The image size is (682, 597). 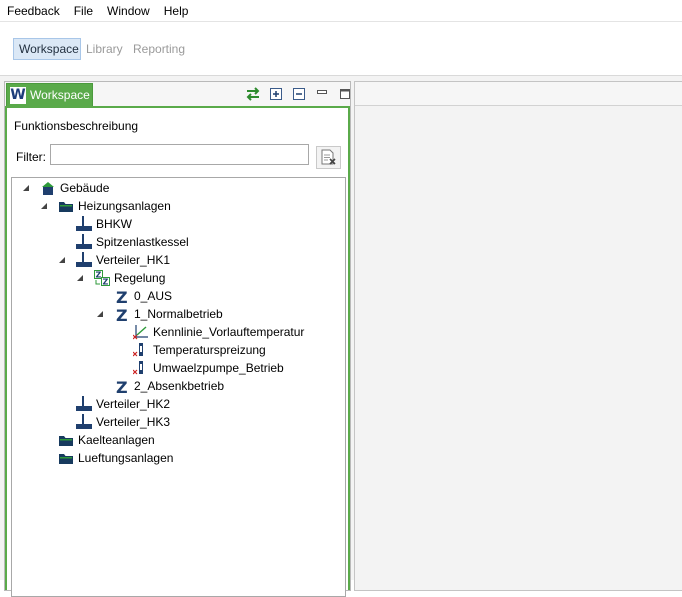 I want to click on tree-node-label: Gebäude, so click(x=85, y=188).